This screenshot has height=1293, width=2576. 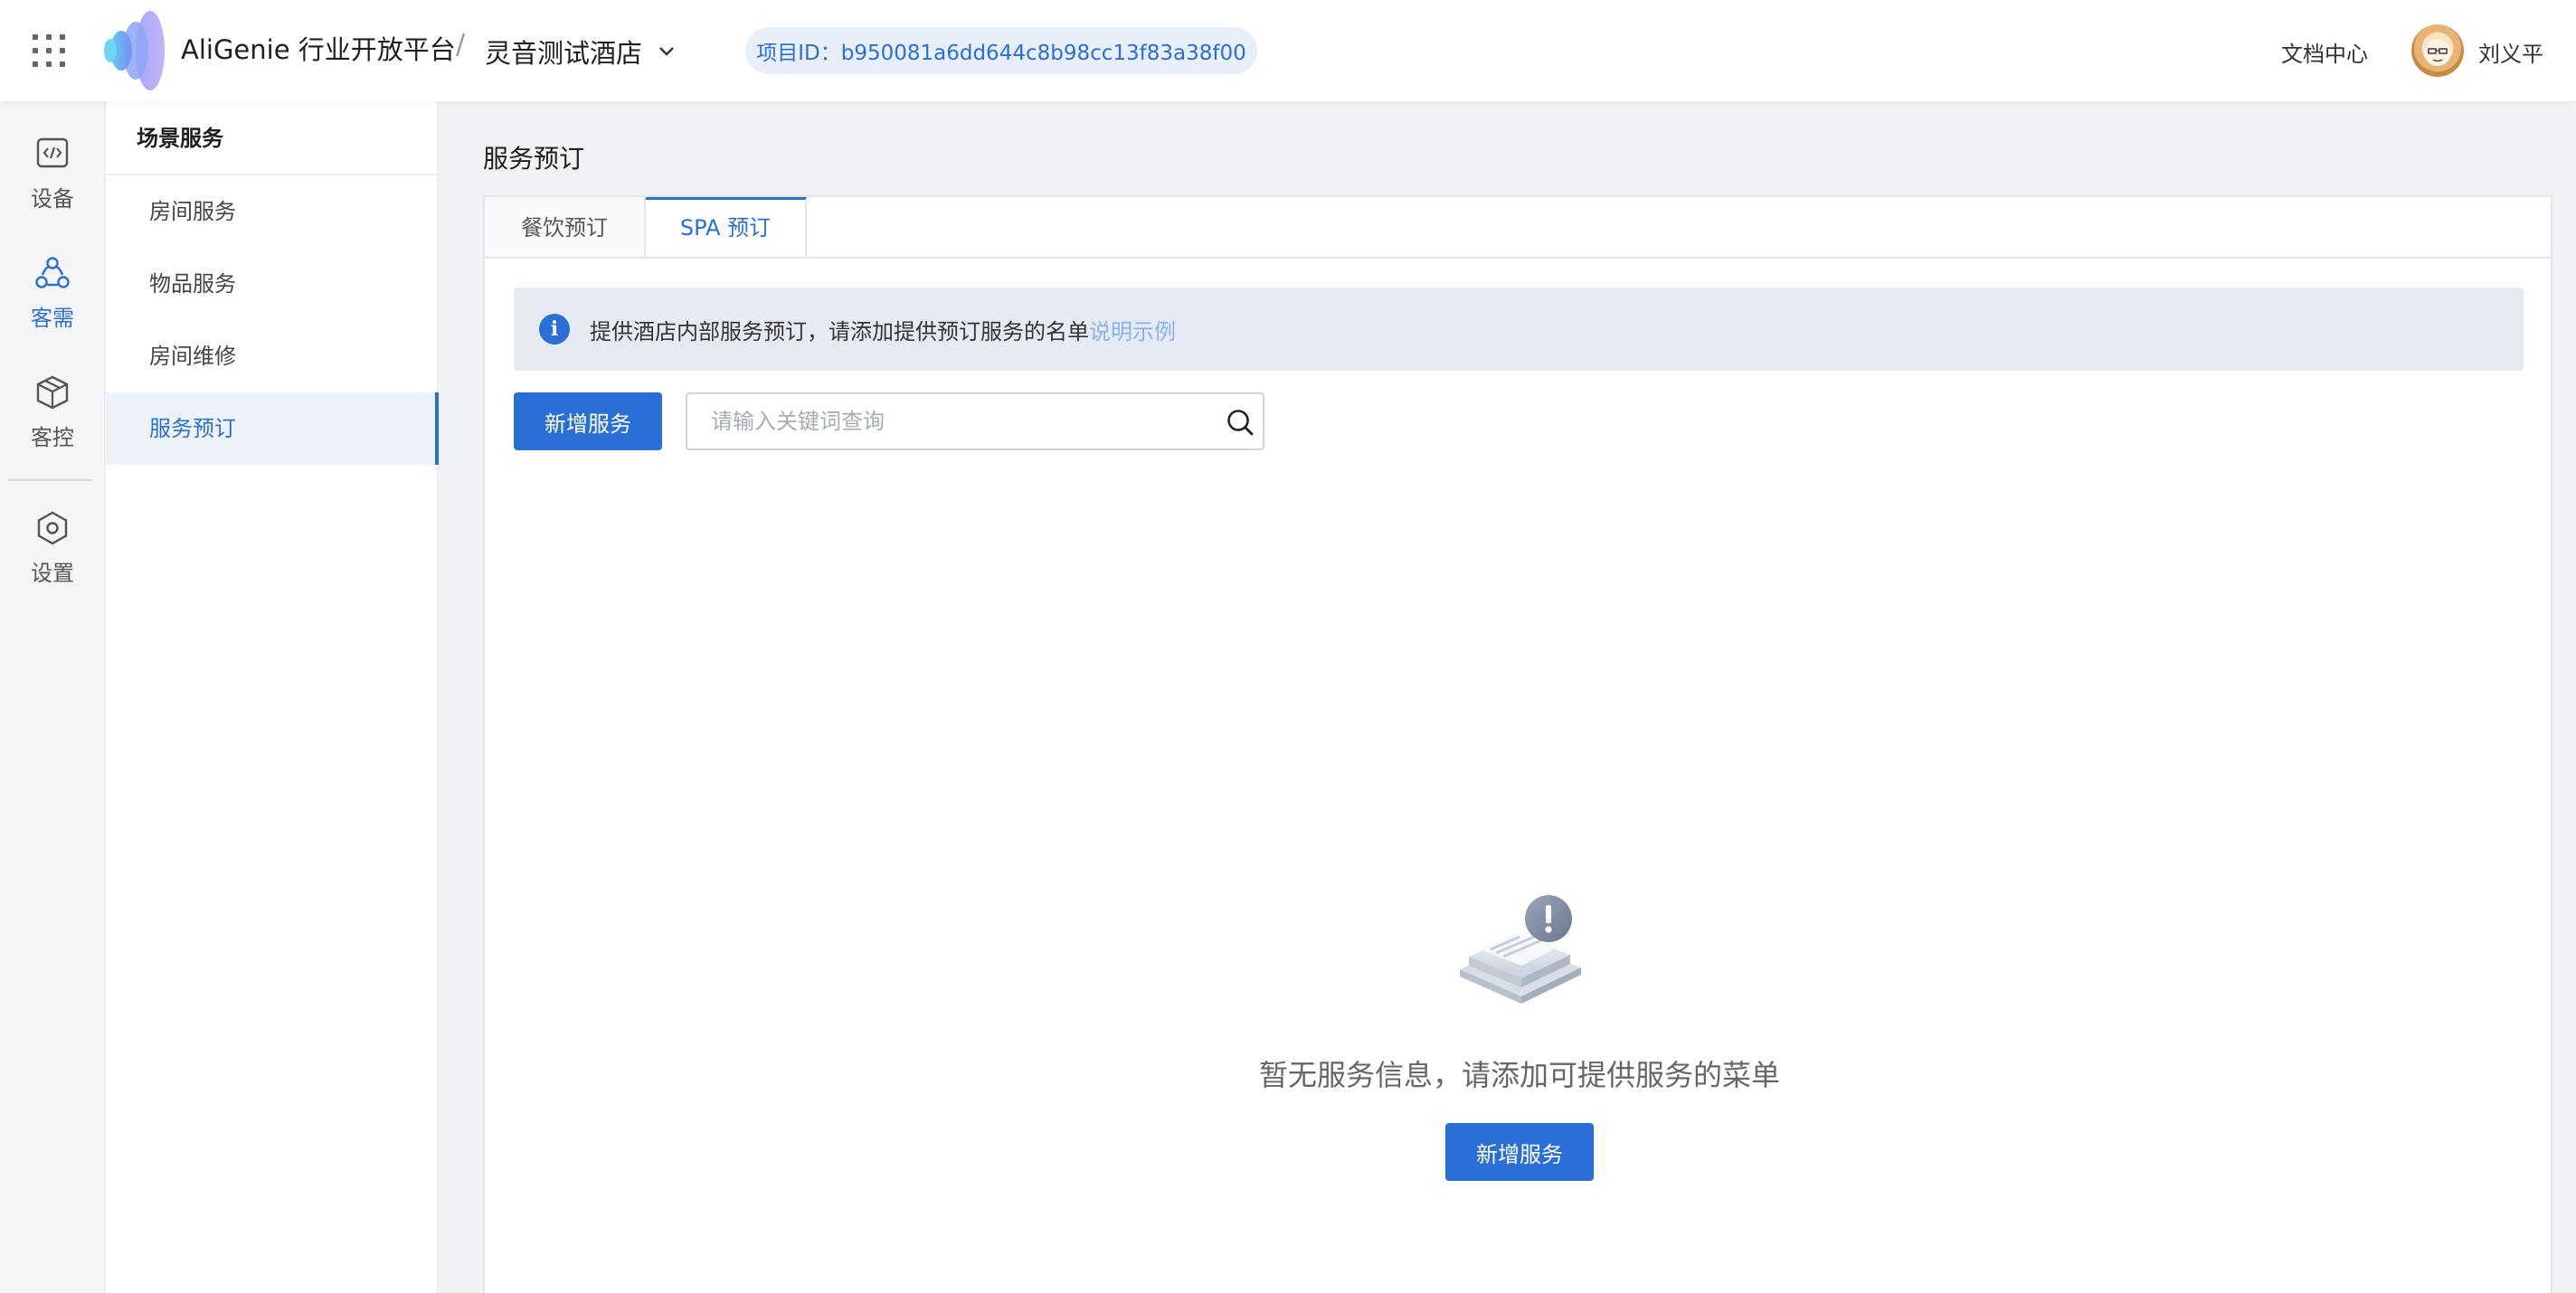 I want to click on info-icon: i, so click(x=554, y=329).